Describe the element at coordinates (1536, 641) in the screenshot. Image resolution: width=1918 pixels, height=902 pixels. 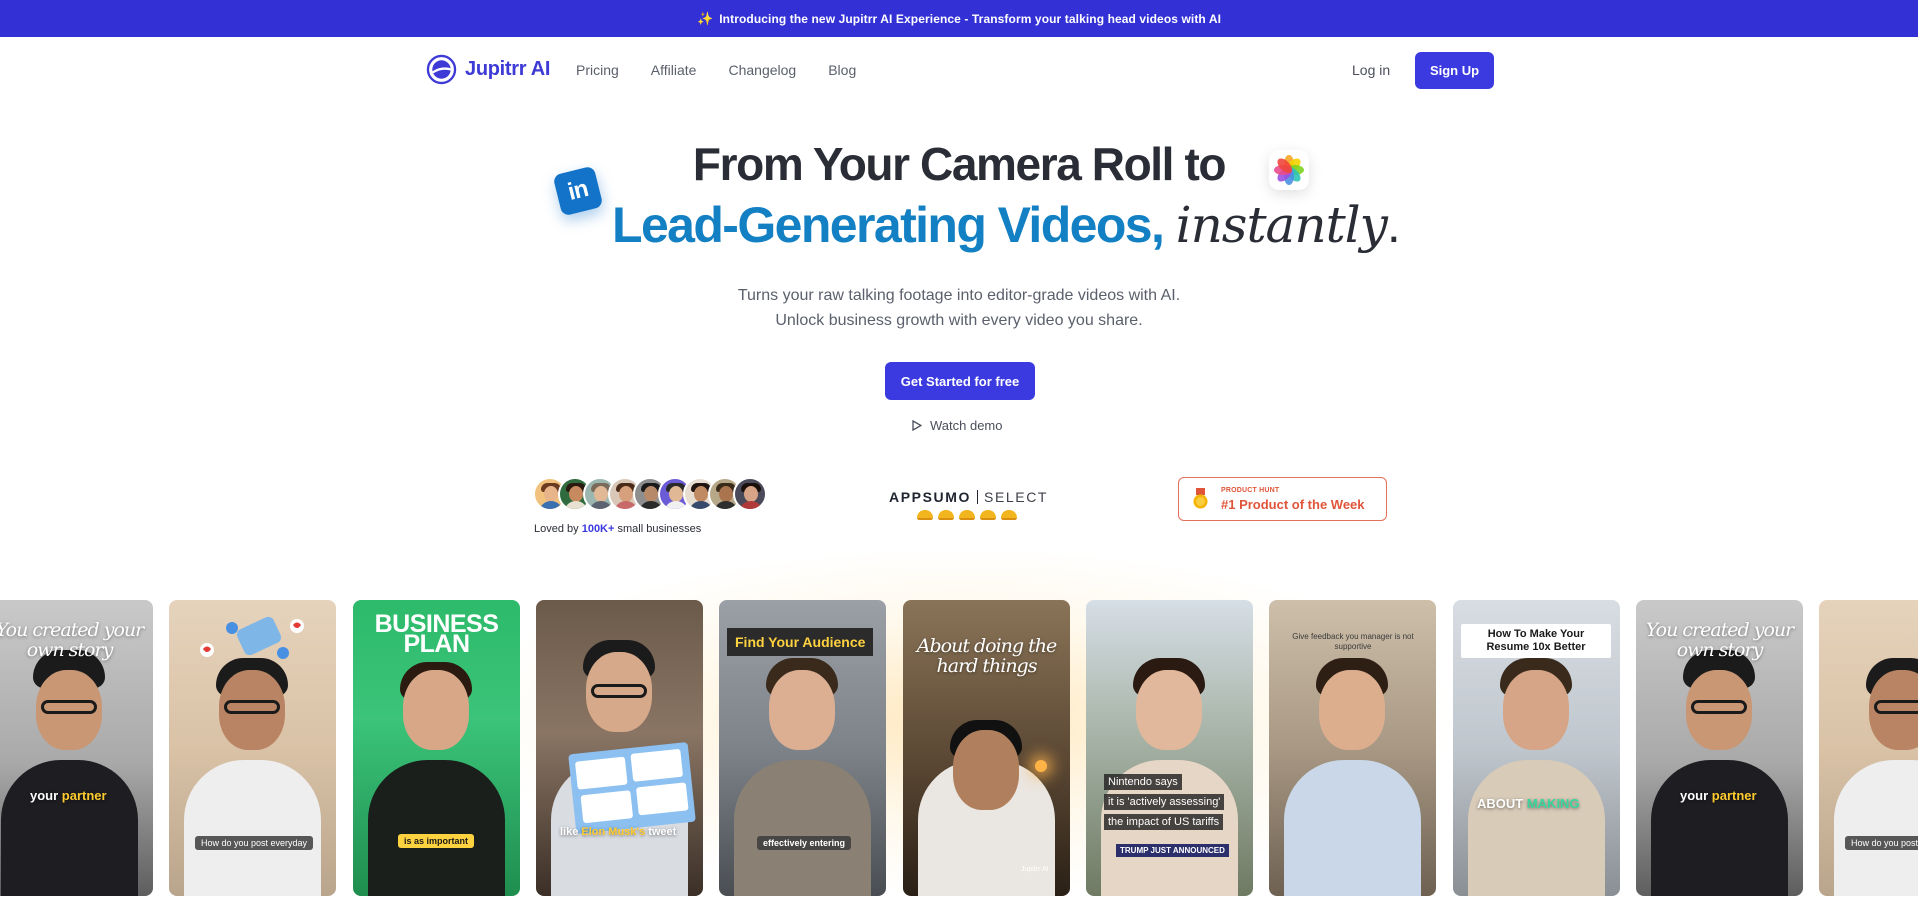
I see `video-caption: How To Make Your Resume 10x Better` at that location.